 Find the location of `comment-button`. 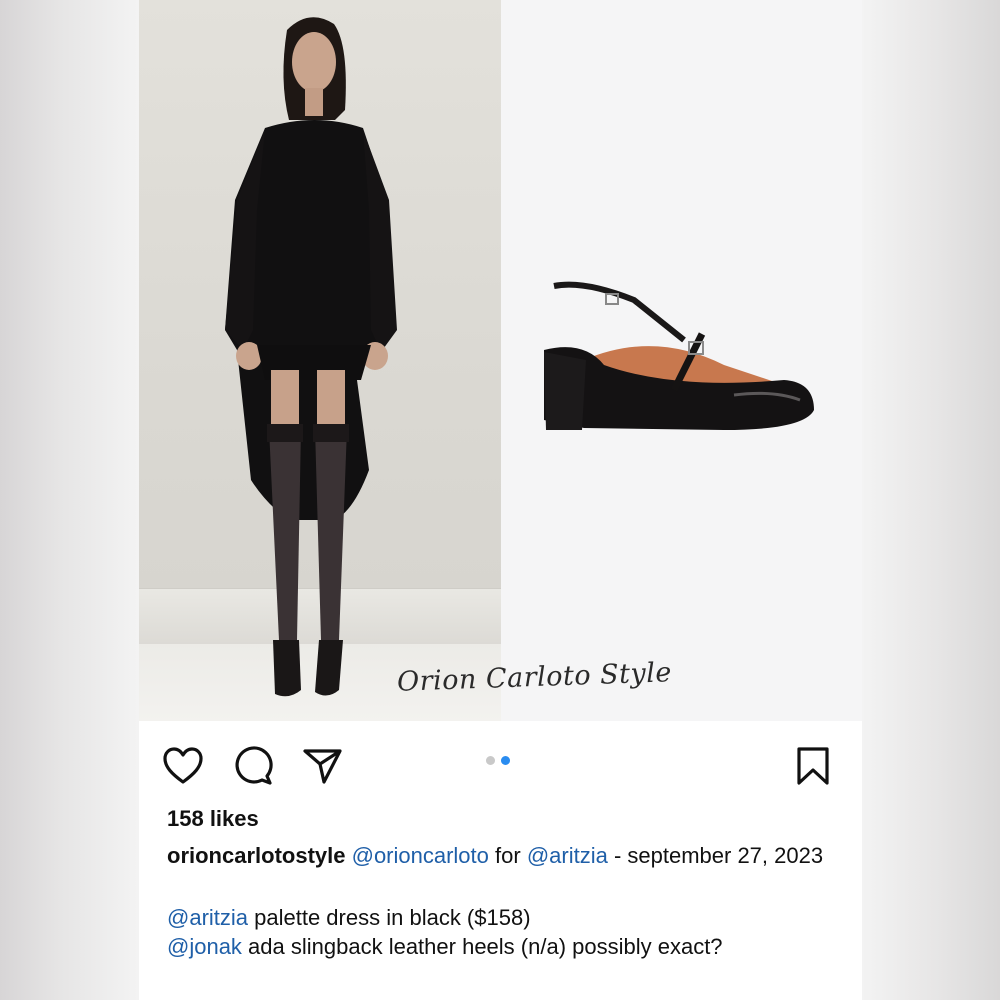

comment-button is located at coordinates (253, 766).